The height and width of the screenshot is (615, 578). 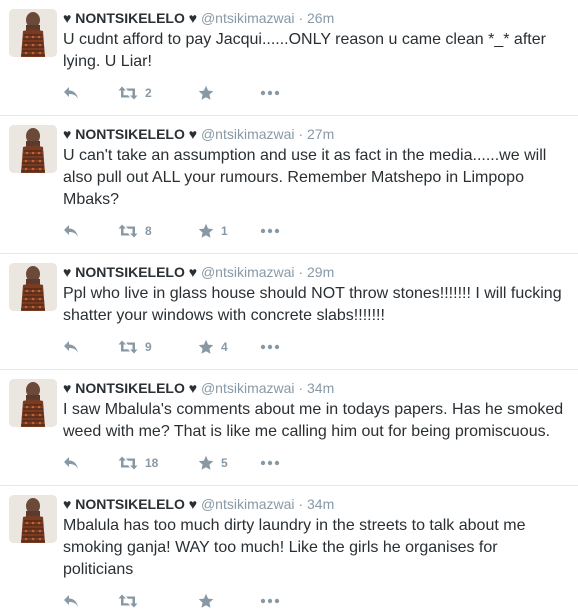 What do you see at coordinates (320, 134) in the screenshot?
I see `tweet-timestamp: 27m` at bounding box center [320, 134].